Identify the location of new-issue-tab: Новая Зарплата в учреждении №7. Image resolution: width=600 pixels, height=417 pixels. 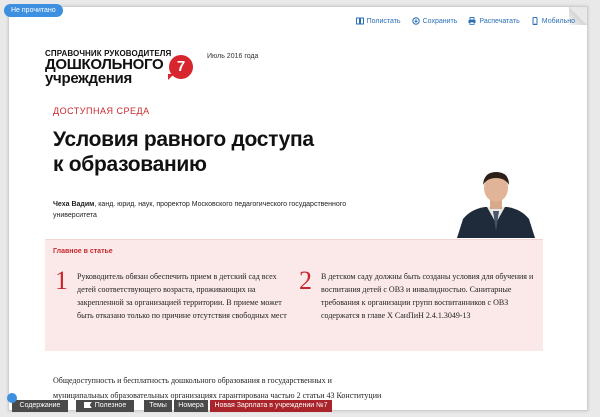
(271, 406).